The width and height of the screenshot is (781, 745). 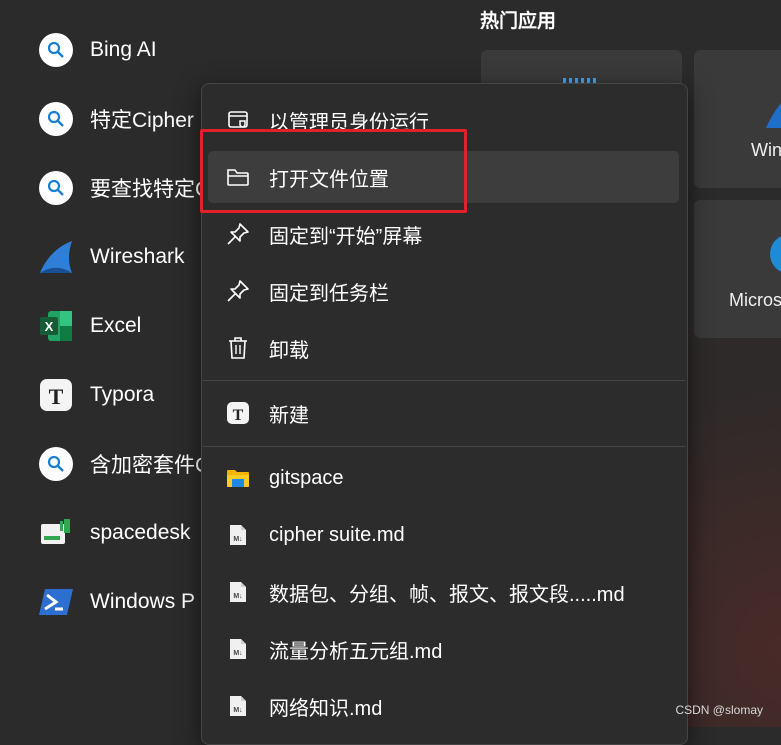 I want to click on app-label: 特定Cipher, so click(x=142, y=120).